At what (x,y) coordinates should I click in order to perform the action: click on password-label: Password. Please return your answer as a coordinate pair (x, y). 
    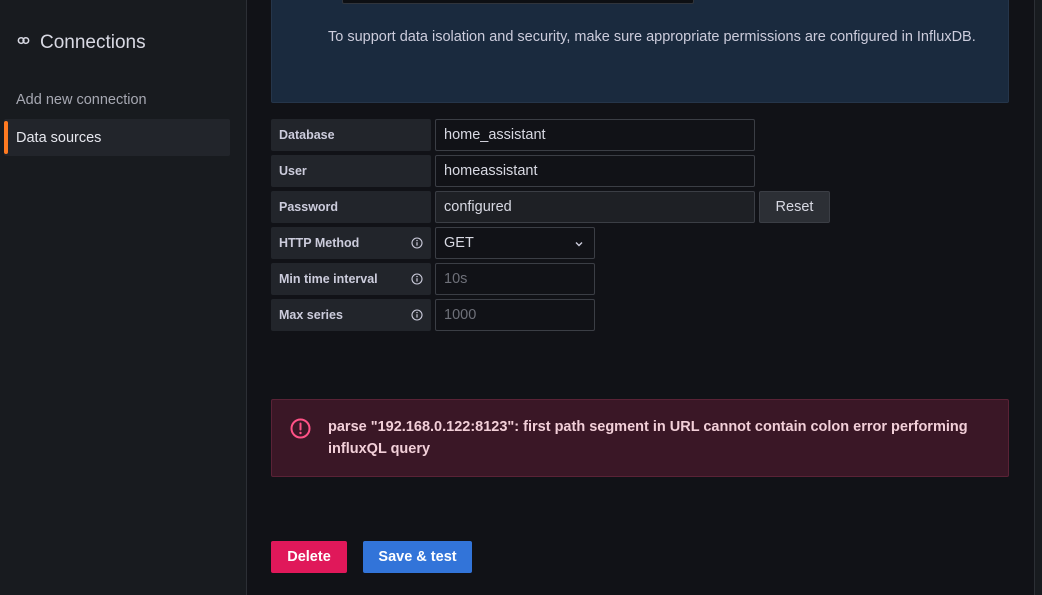
    Looking at the image, I should click on (351, 207).